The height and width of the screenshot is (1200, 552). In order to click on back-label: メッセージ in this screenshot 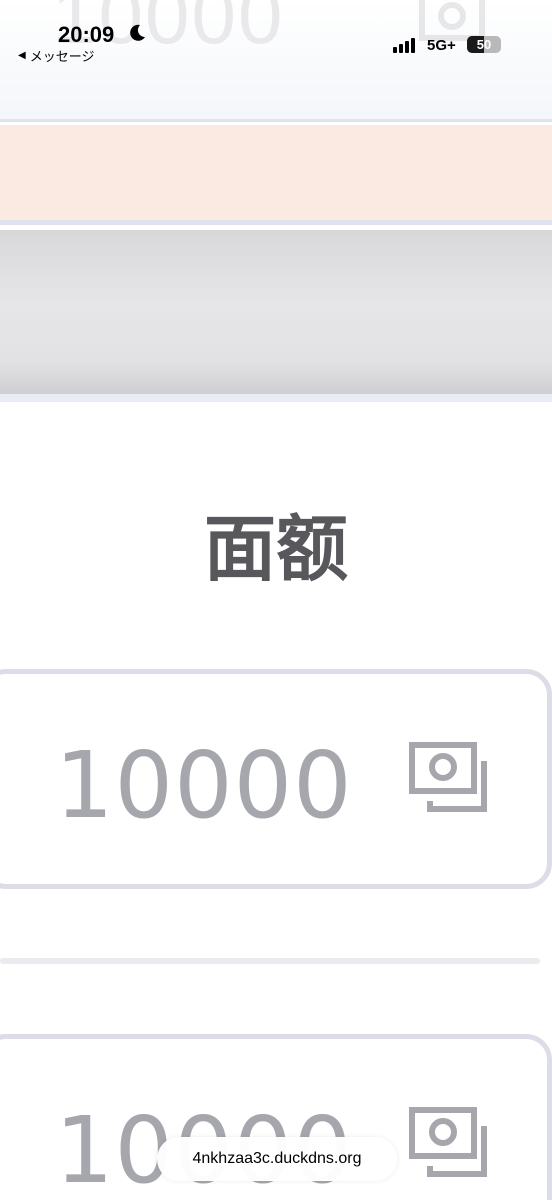, I will do `click(62, 56)`.